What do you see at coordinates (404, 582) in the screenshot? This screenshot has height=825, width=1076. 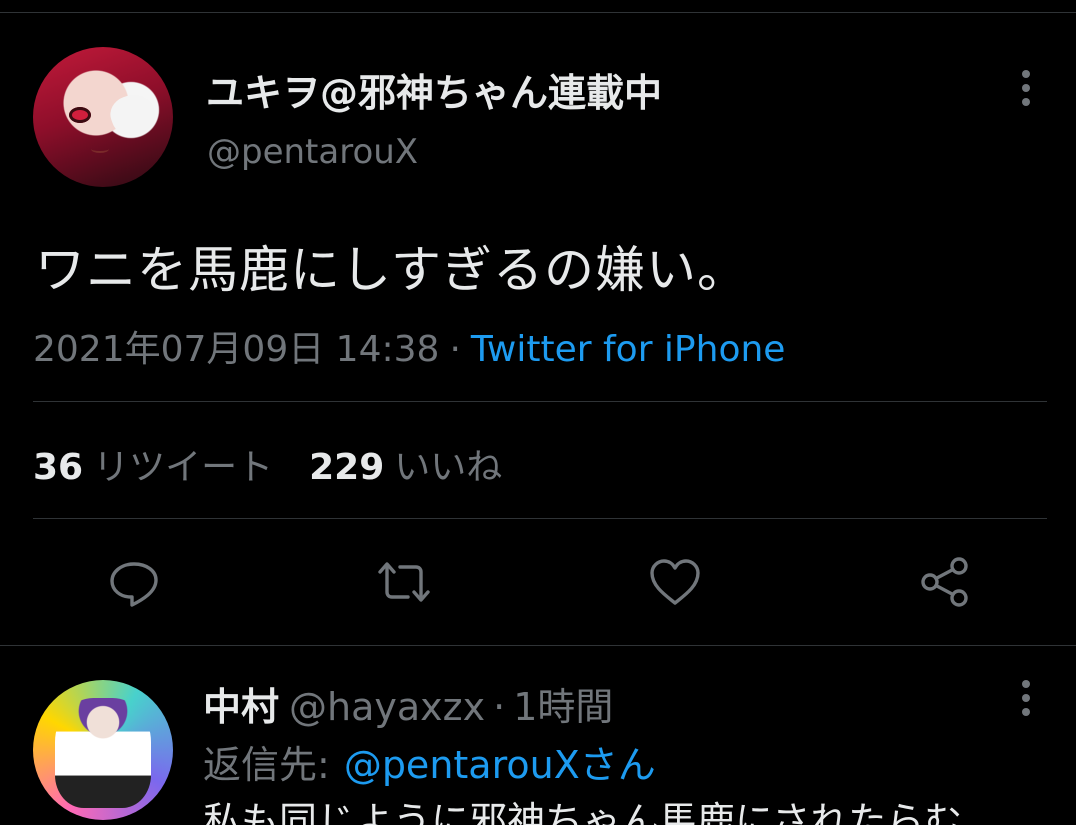 I see `retweet-icon` at bounding box center [404, 582].